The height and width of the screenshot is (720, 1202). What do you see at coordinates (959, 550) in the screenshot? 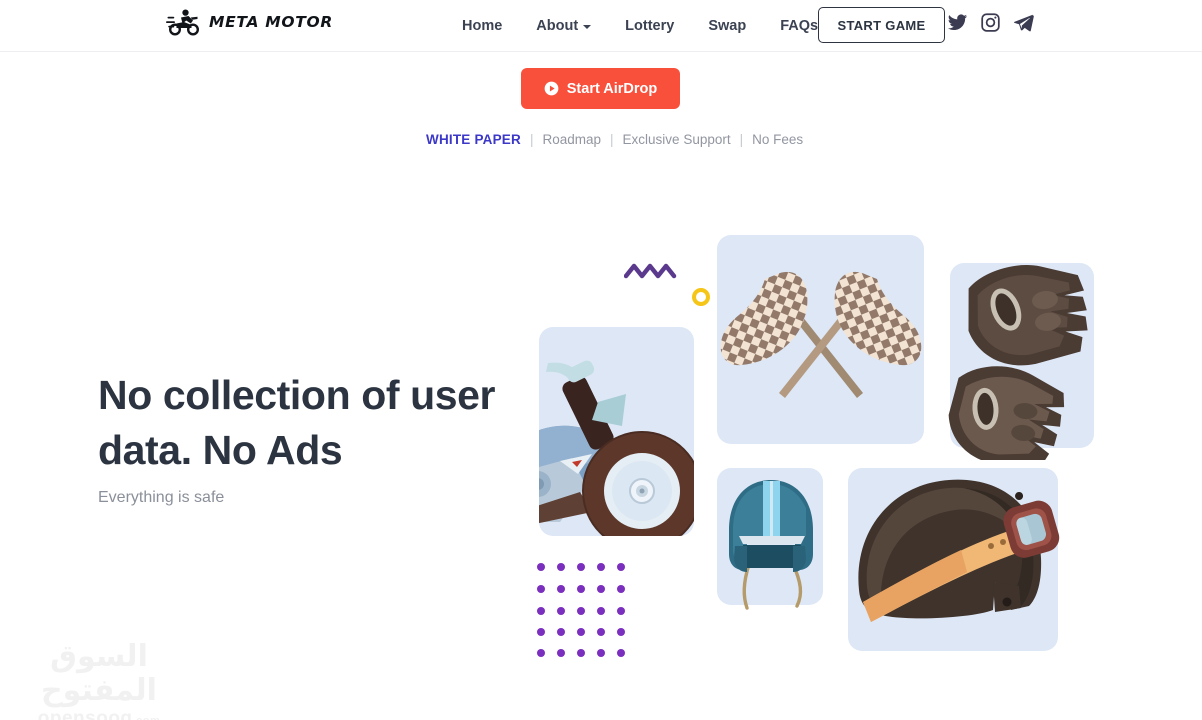
I see `brown-vintage-helmet-with-goggles-illustration` at bounding box center [959, 550].